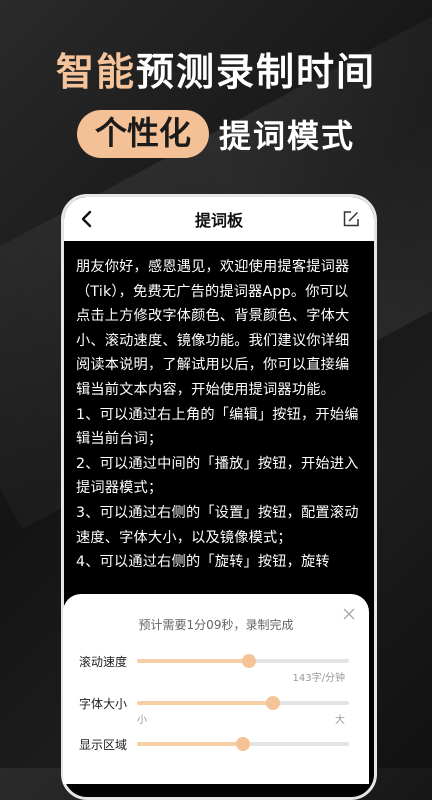  Describe the element at coordinates (249, 661) in the screenshot. I see `speed-slider-handle` at that location.